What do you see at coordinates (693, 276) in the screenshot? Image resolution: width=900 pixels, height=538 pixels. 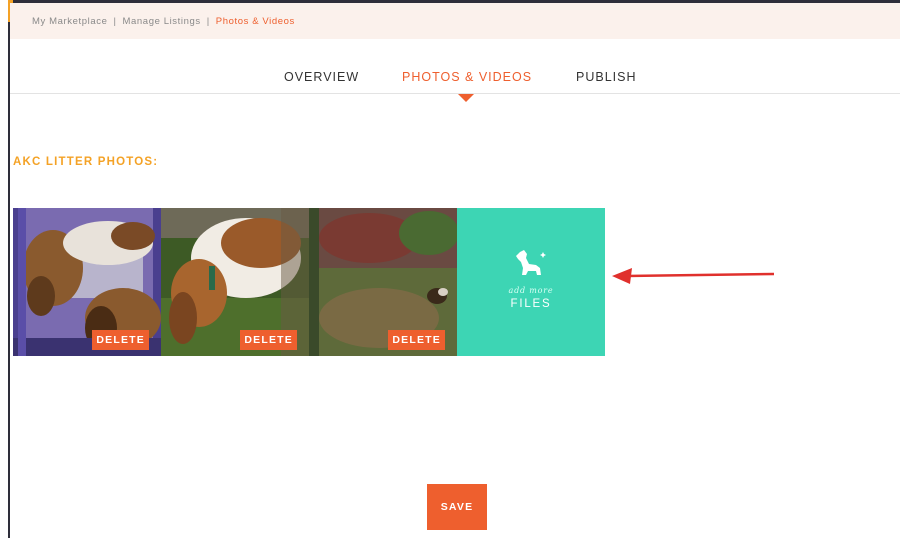 I see `red-arrow-annotation` at bounding box center [693, 276].